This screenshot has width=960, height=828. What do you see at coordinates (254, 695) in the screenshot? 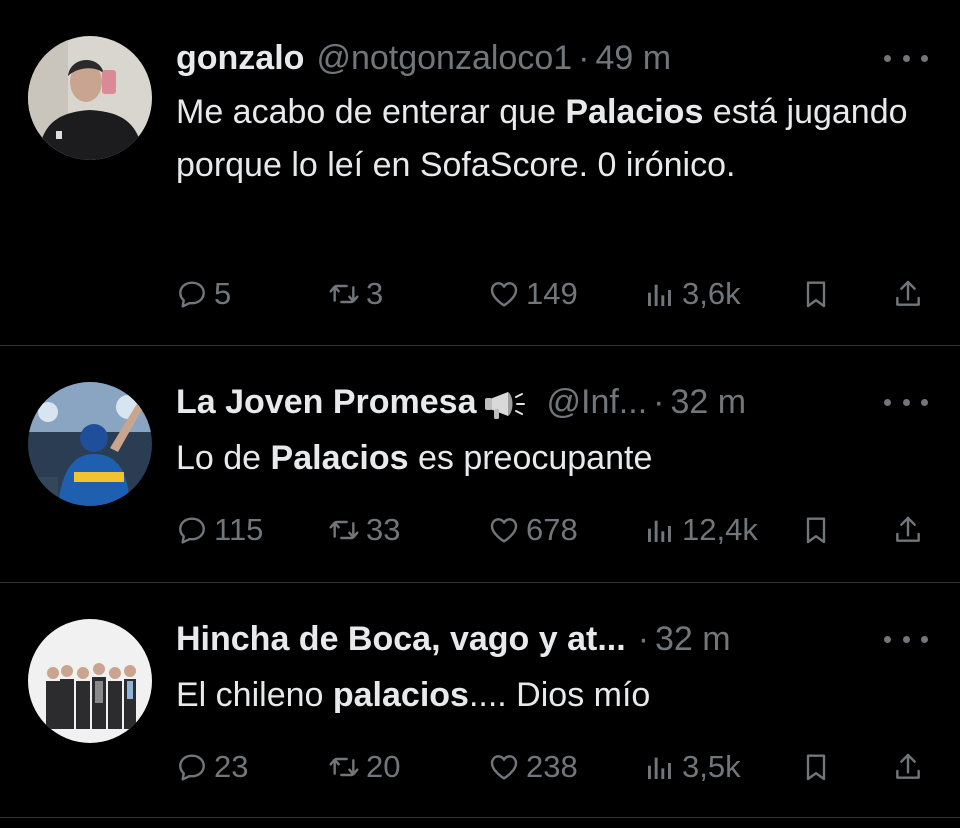
I see `text-part: El chileno` at bounding box center [254, 695].